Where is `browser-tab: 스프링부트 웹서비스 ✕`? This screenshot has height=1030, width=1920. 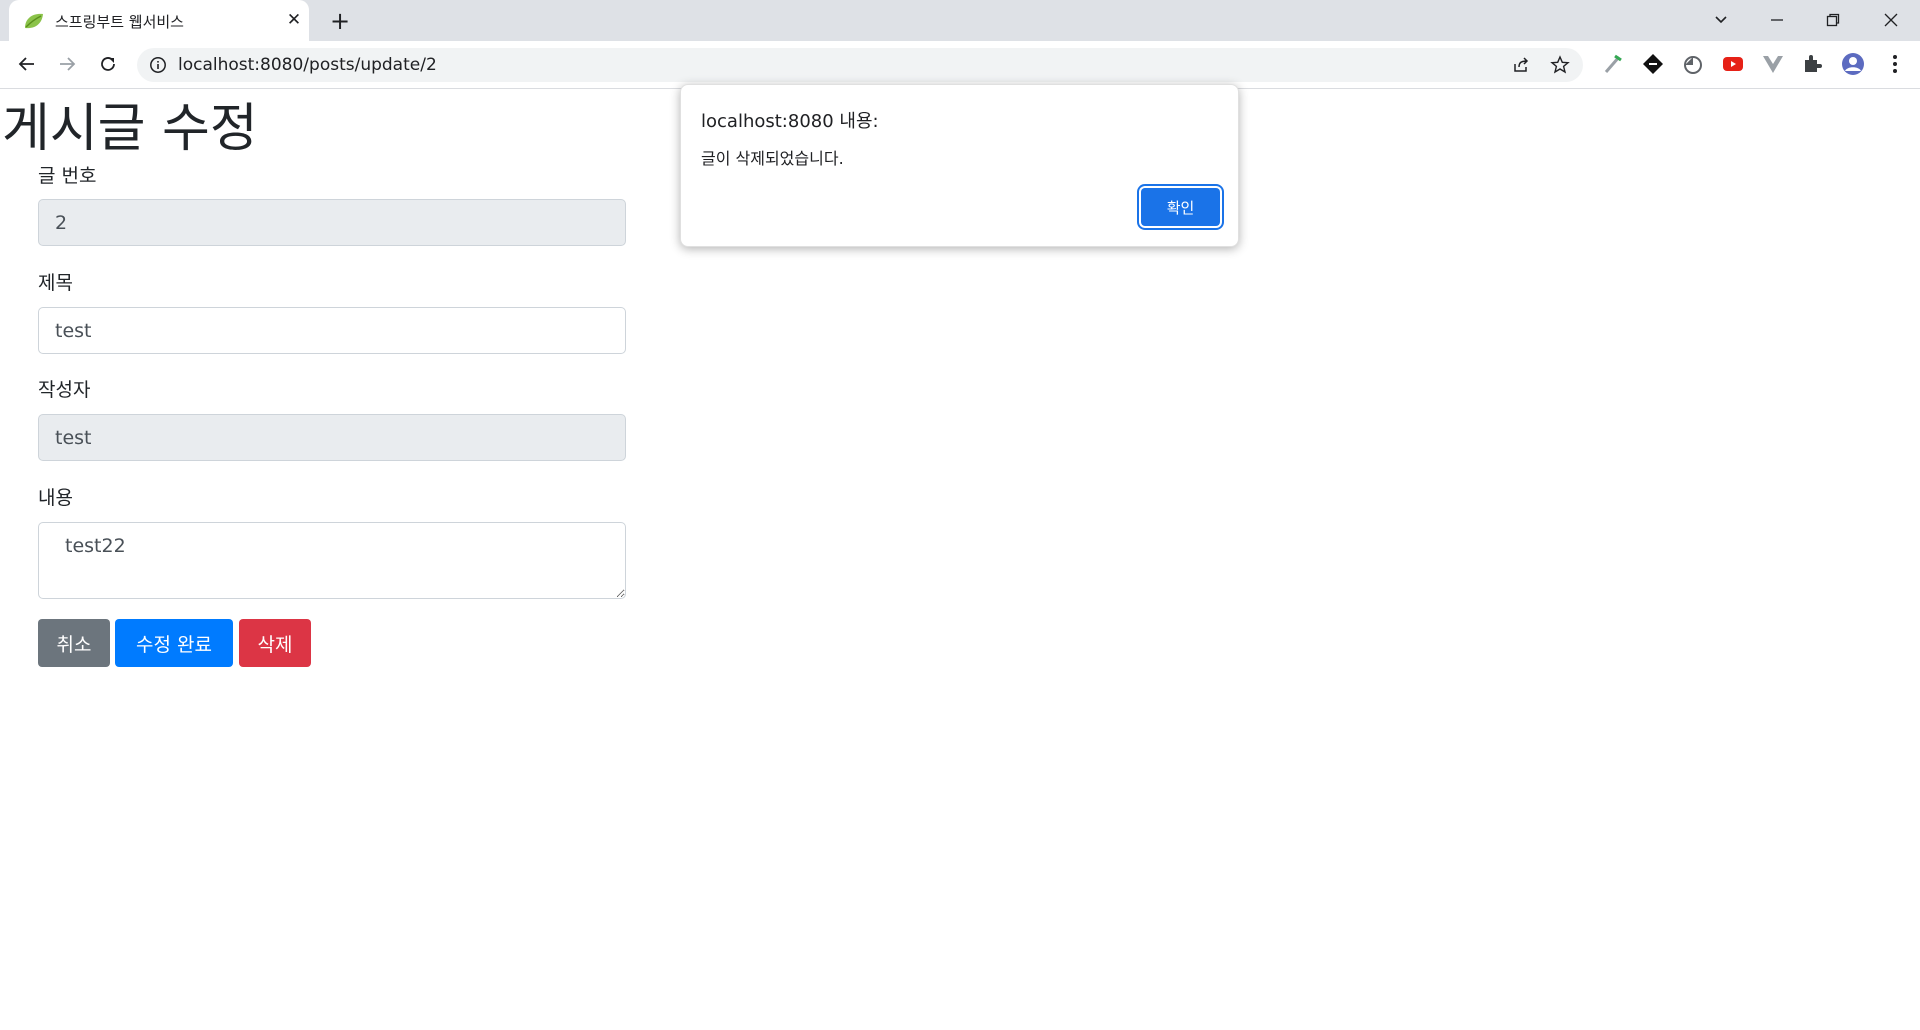 browser-tab: 스프링부트 웹서비스 ✕ is located at coordinates (159, 20).